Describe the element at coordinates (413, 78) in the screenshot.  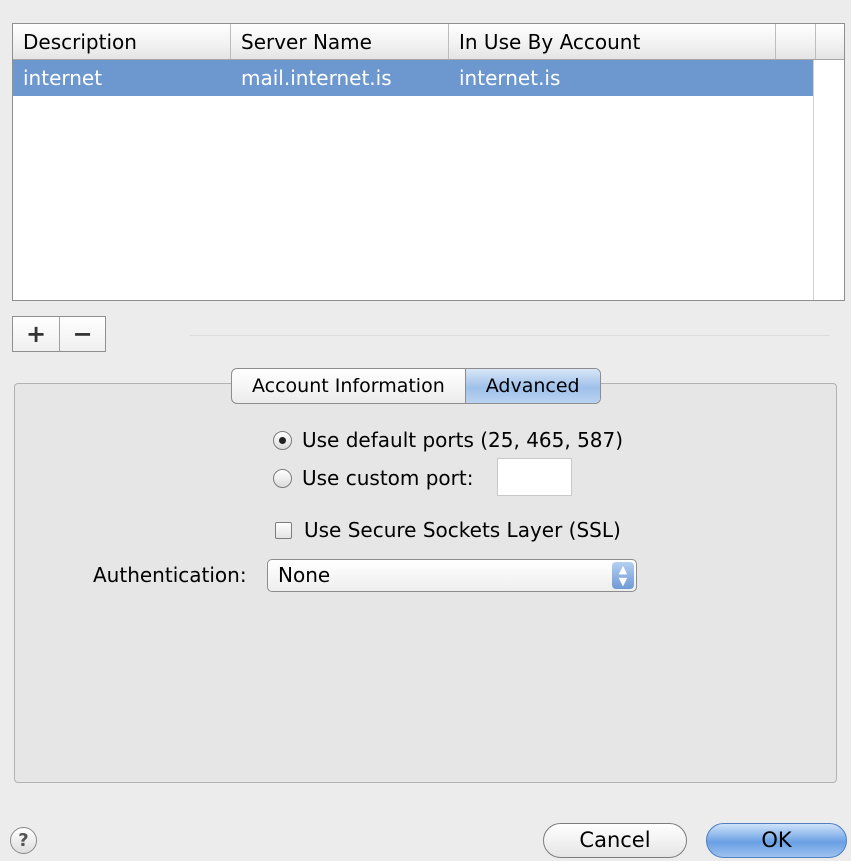
I see `table-row: internet mail.internet.is internet.is` at that location.